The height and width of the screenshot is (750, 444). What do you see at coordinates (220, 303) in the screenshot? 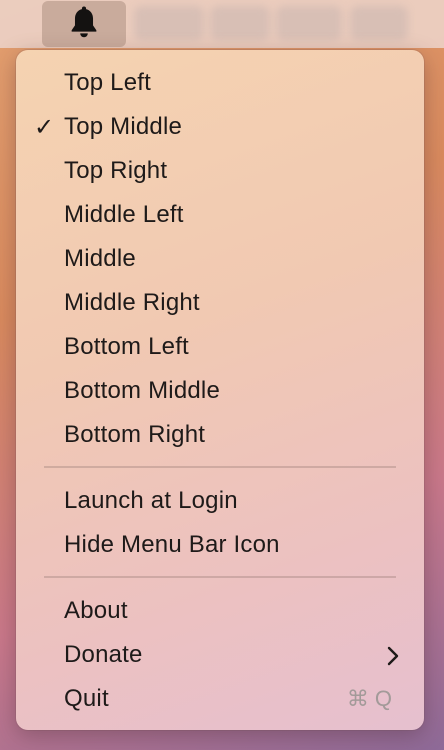
I see `menu-item-middle-right: Middle Right` at bounding box center [220, 303].